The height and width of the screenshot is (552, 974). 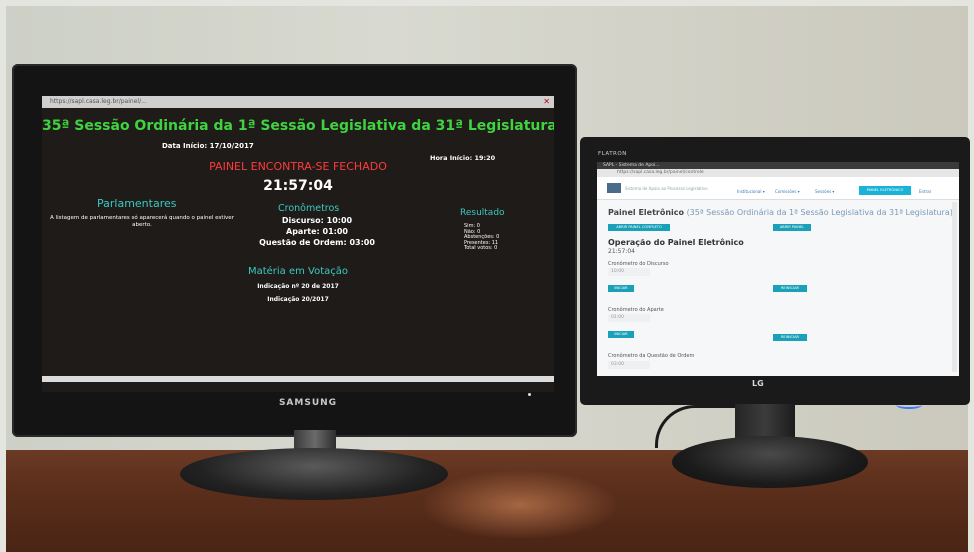 I want to click on samsung-stand-base, so click(x=314, y=474).